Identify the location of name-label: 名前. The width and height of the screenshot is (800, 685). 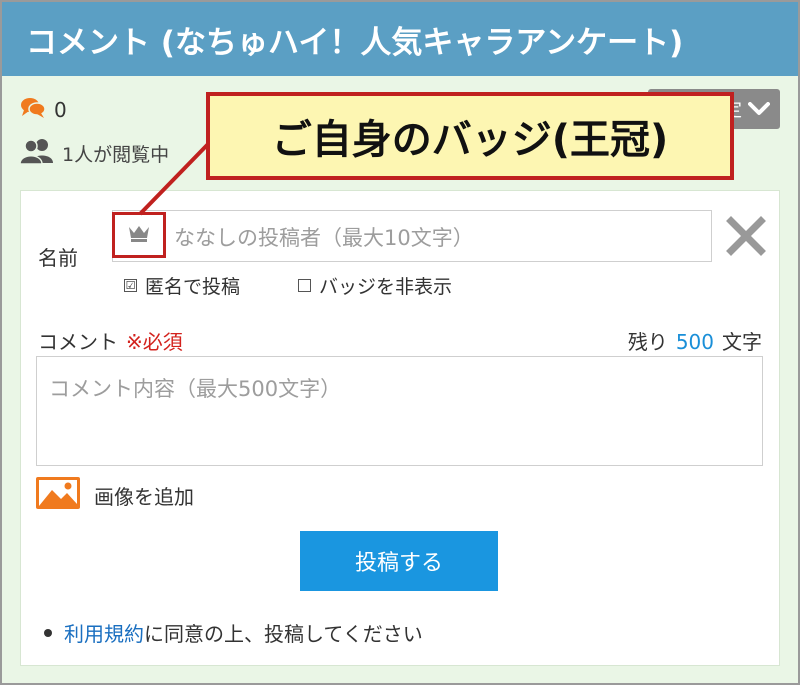
(58, 258).